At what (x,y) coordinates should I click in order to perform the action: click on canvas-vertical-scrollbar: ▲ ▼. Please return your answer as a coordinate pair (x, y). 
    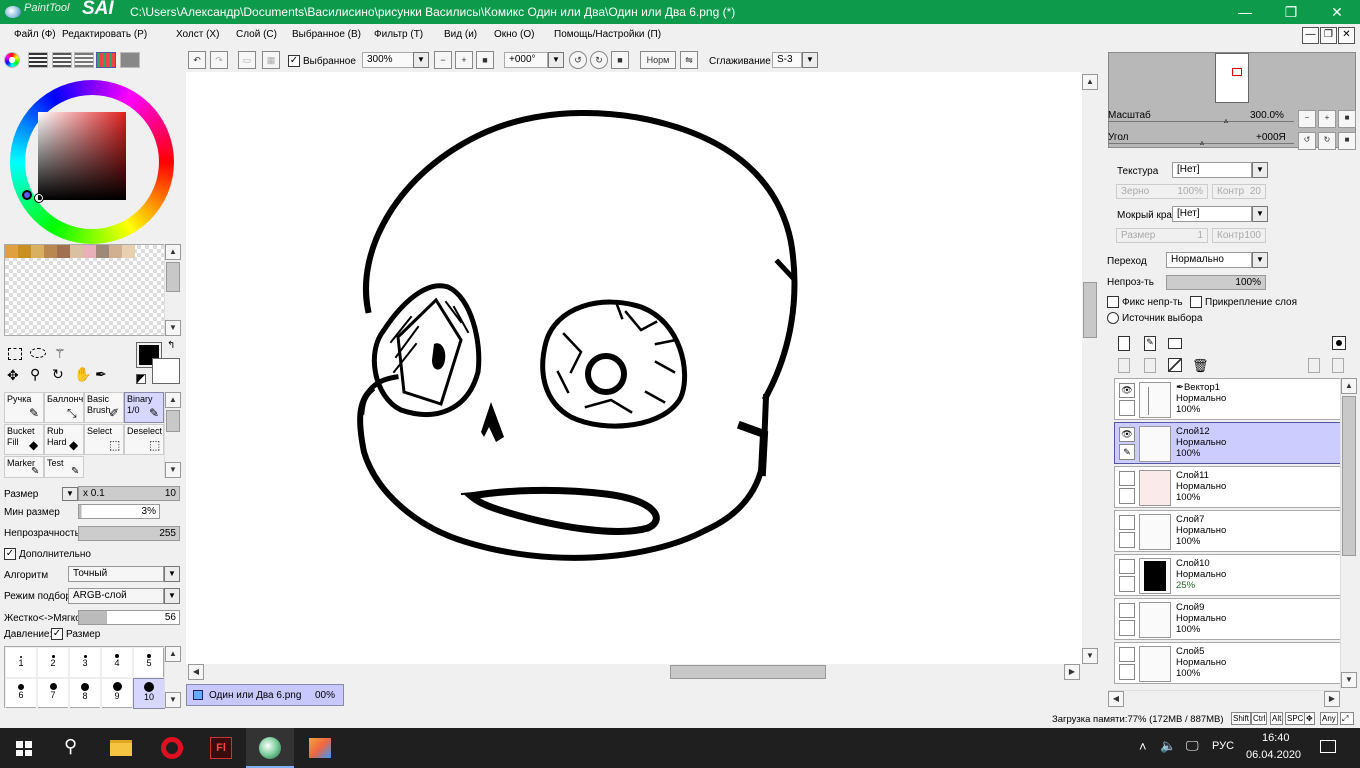
    Looking at the image, I should click on (1090, 368).